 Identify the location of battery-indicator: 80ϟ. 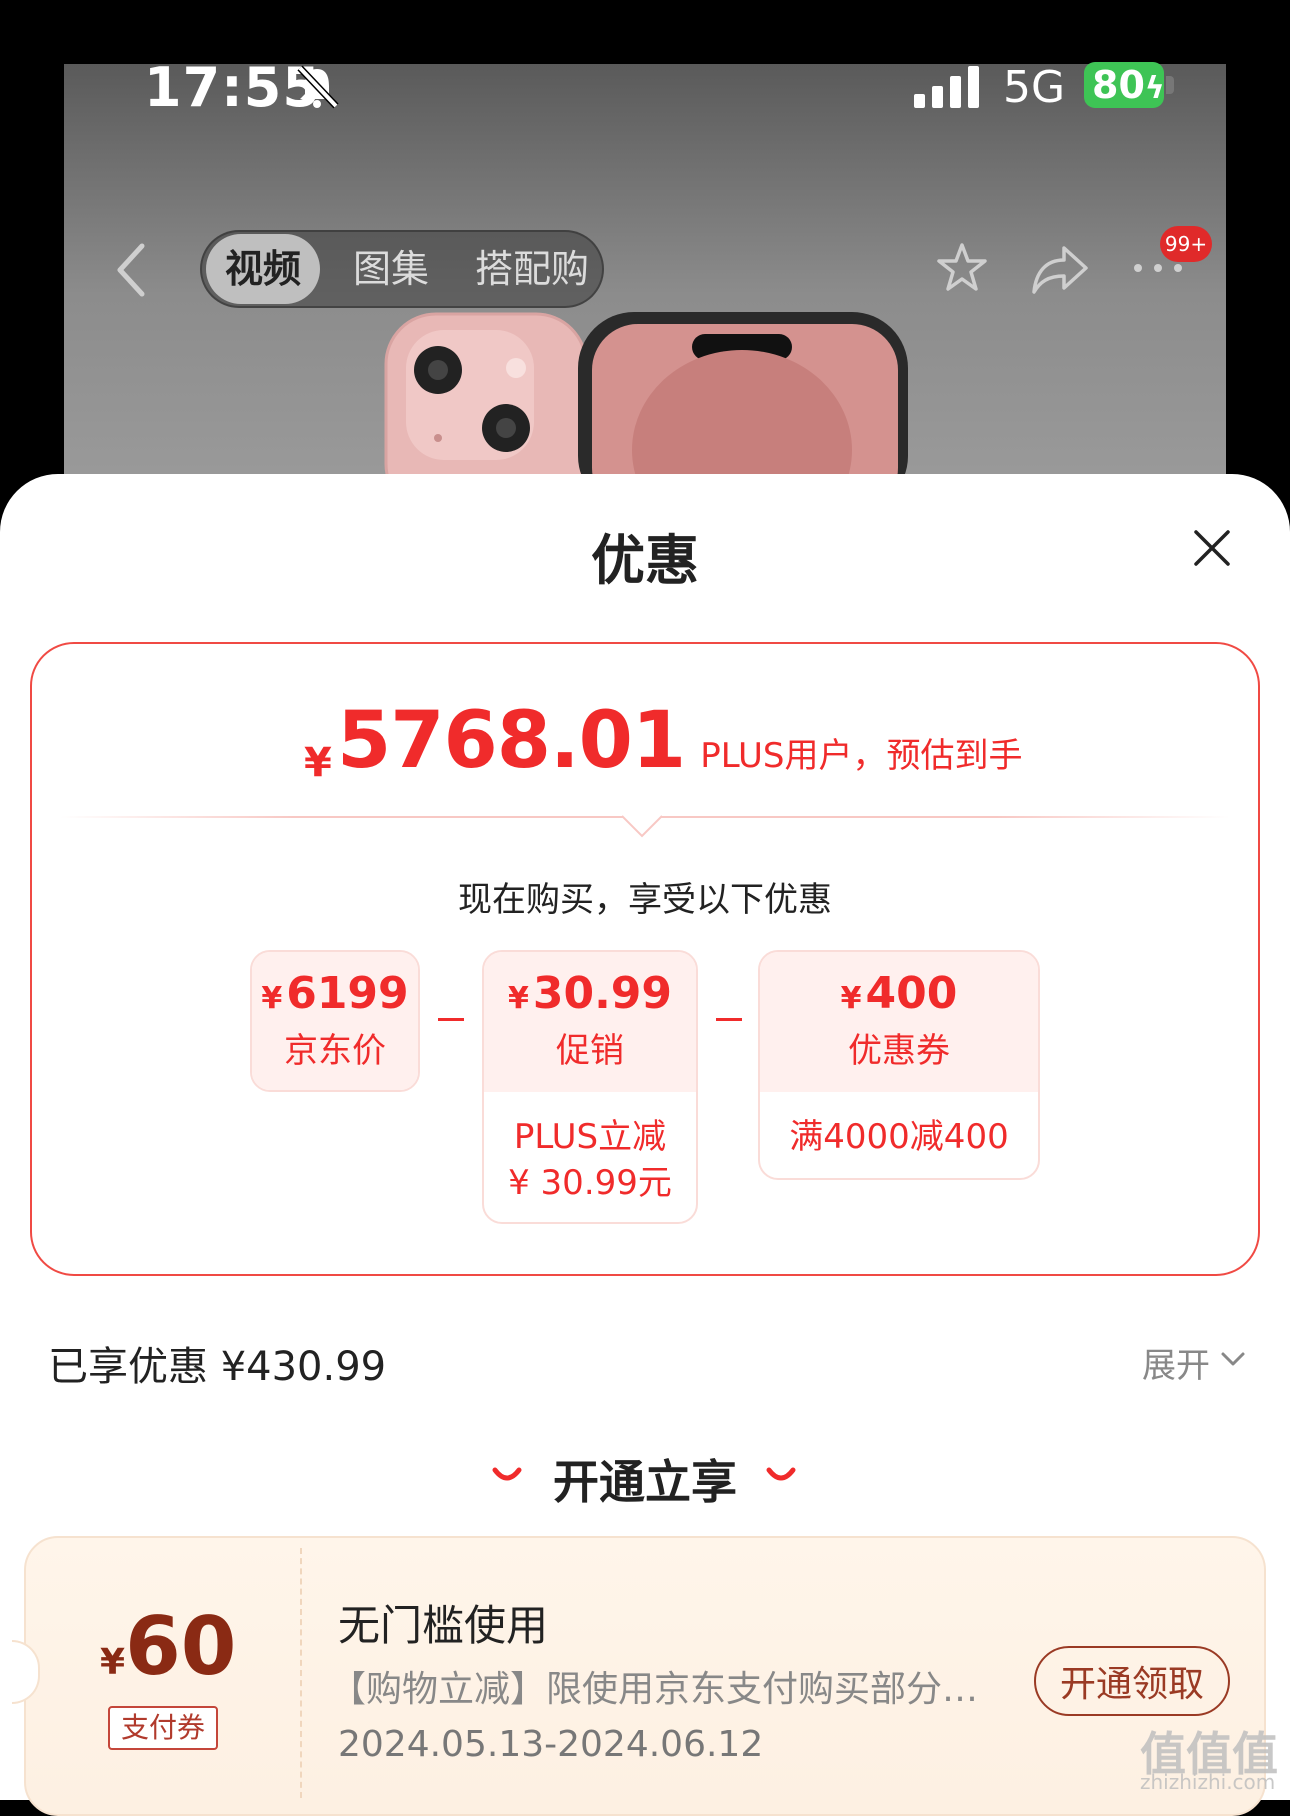
(1124, 85).